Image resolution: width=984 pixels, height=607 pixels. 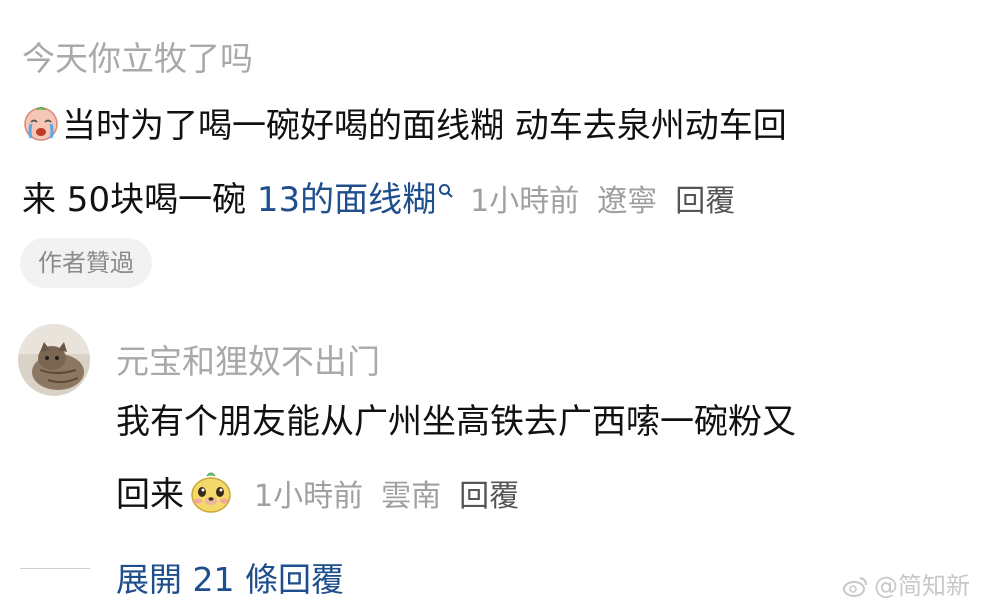 I want to click on divider, so click(x=55, y=568).